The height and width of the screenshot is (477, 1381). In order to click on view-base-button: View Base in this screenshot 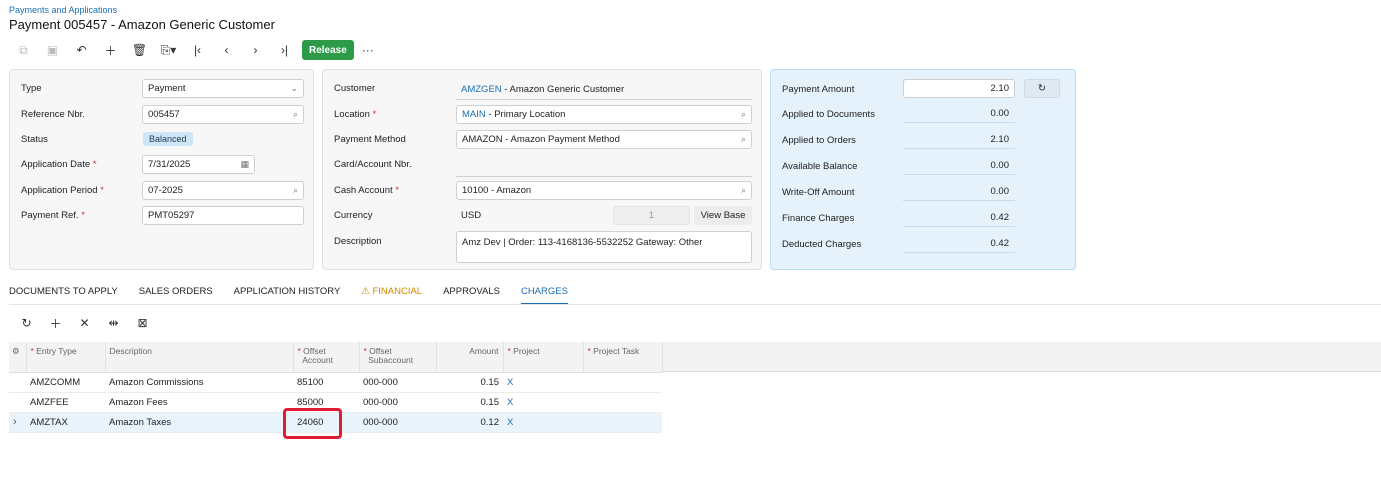, I will do `click(723, 215)`.